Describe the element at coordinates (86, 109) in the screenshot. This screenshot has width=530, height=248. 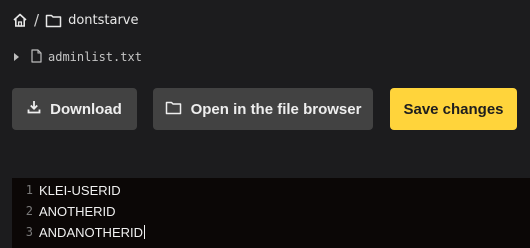
I see `download-label: Download` at that location.